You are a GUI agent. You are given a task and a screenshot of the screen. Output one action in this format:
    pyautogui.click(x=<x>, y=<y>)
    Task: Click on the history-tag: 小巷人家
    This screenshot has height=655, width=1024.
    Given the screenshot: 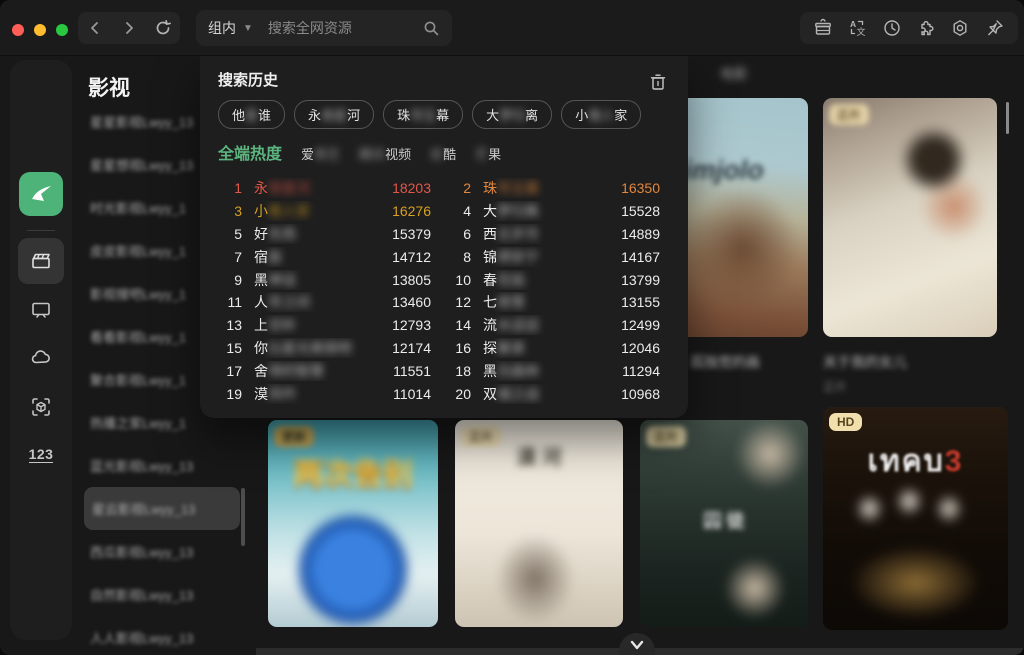 What is the action you would take?
    pyautogui.click(x=601, y=114)
    